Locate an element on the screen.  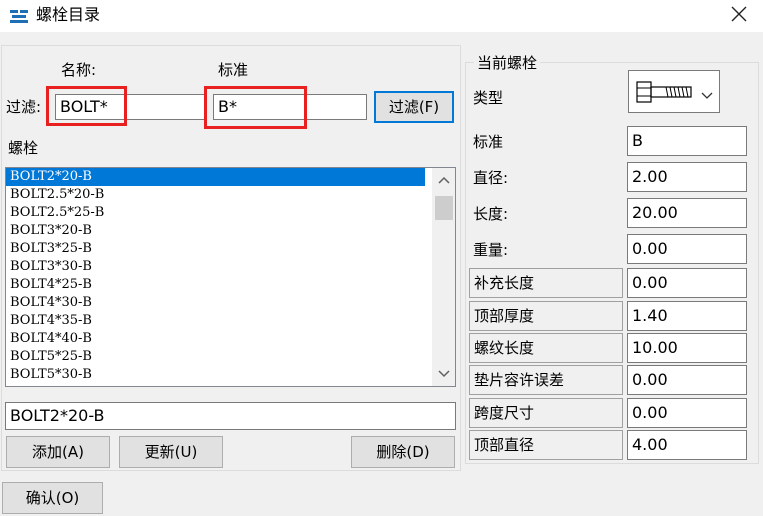
close-icon is located at coordinates (739, 14).